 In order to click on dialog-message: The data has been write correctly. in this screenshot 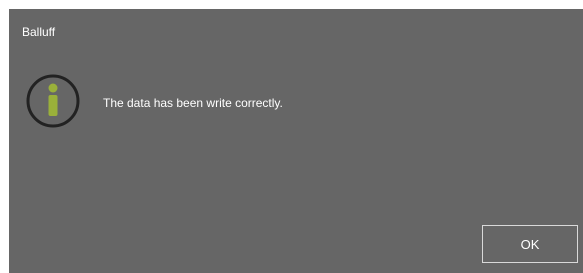, I will do `click(193, 103)`.